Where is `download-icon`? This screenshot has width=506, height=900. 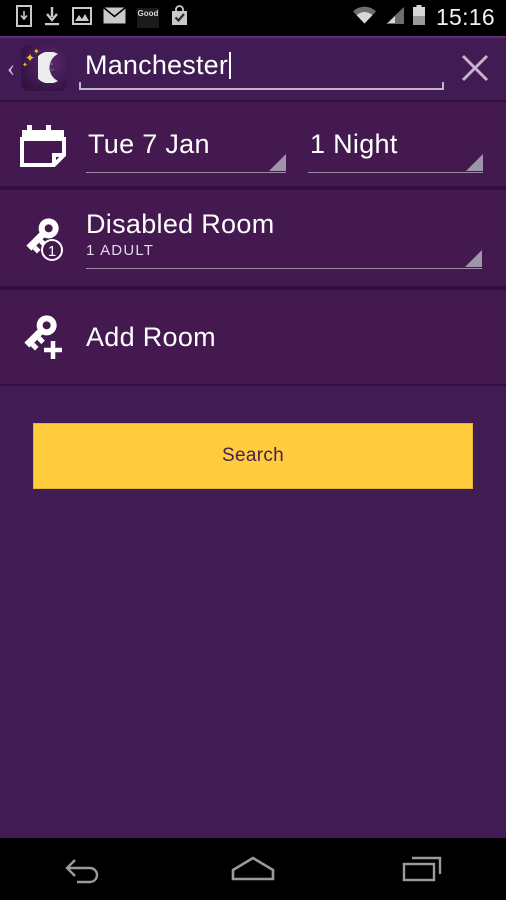
download-icon is located at coordinates (52, 18).